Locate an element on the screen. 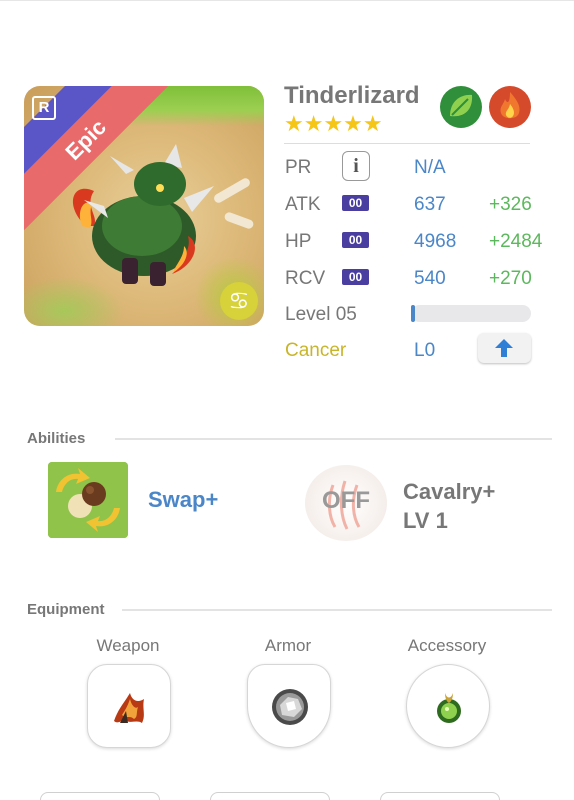 The width and height of the screenshot is (574, 800). armor-slot is located at coordinates (289, 706).